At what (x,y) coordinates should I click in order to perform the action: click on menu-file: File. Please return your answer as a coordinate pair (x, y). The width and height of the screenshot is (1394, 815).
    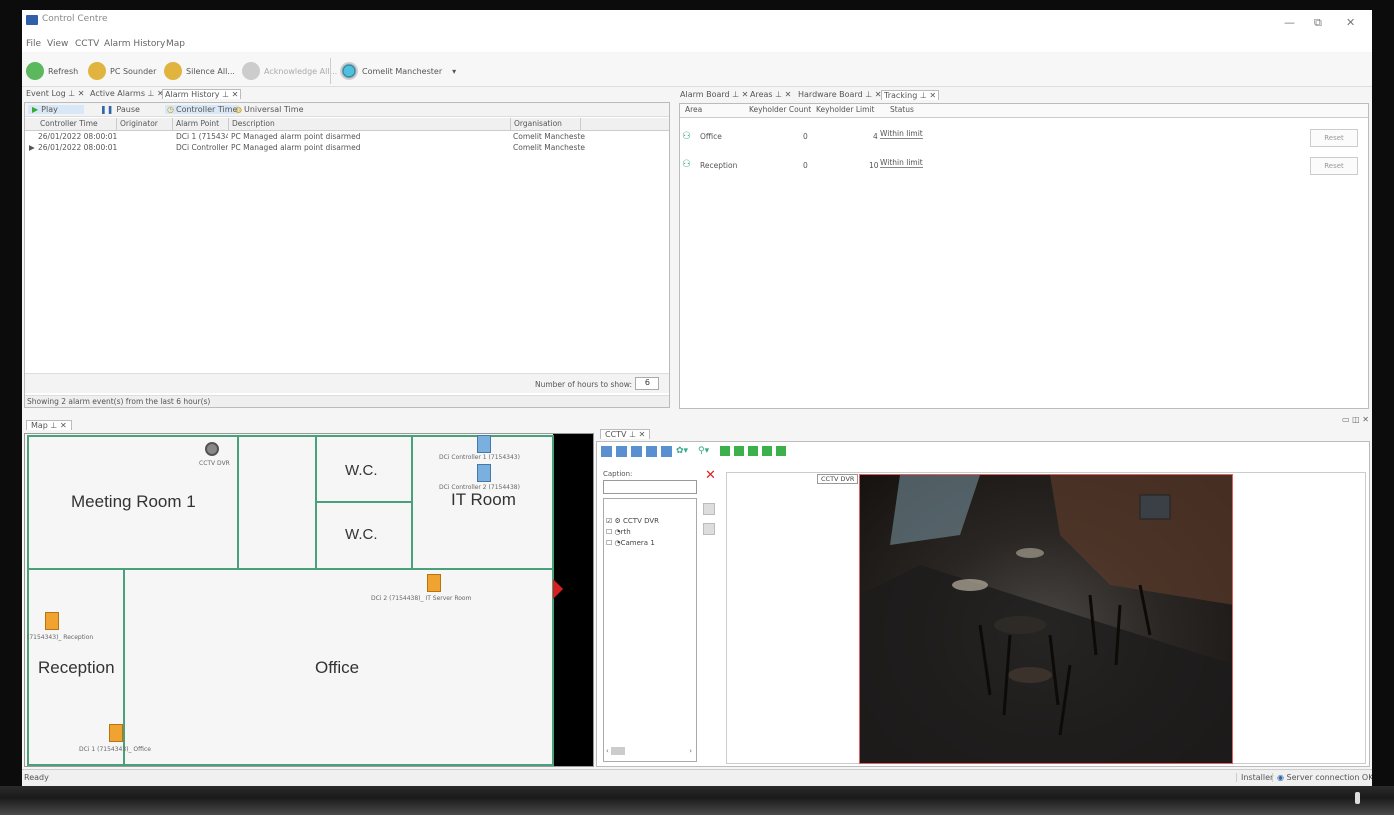
    Looking at the image, I should click on (33, 44).